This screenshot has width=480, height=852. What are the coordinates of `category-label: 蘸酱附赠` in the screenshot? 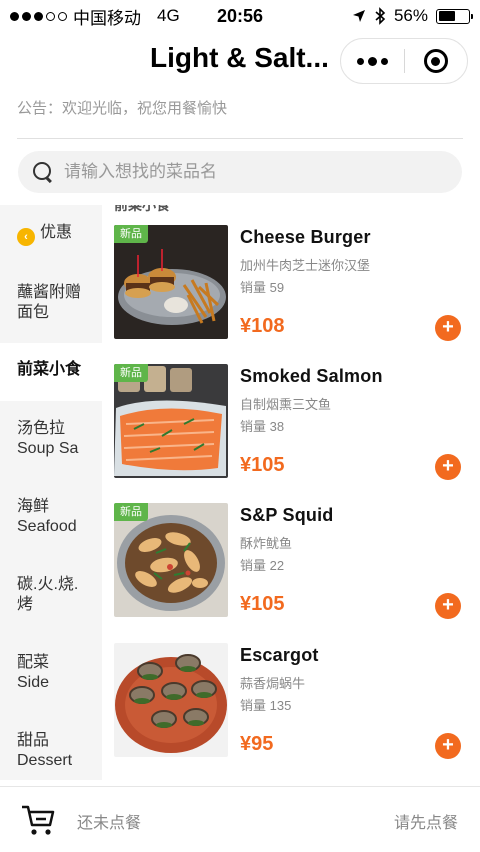 It's located at (49, 292).